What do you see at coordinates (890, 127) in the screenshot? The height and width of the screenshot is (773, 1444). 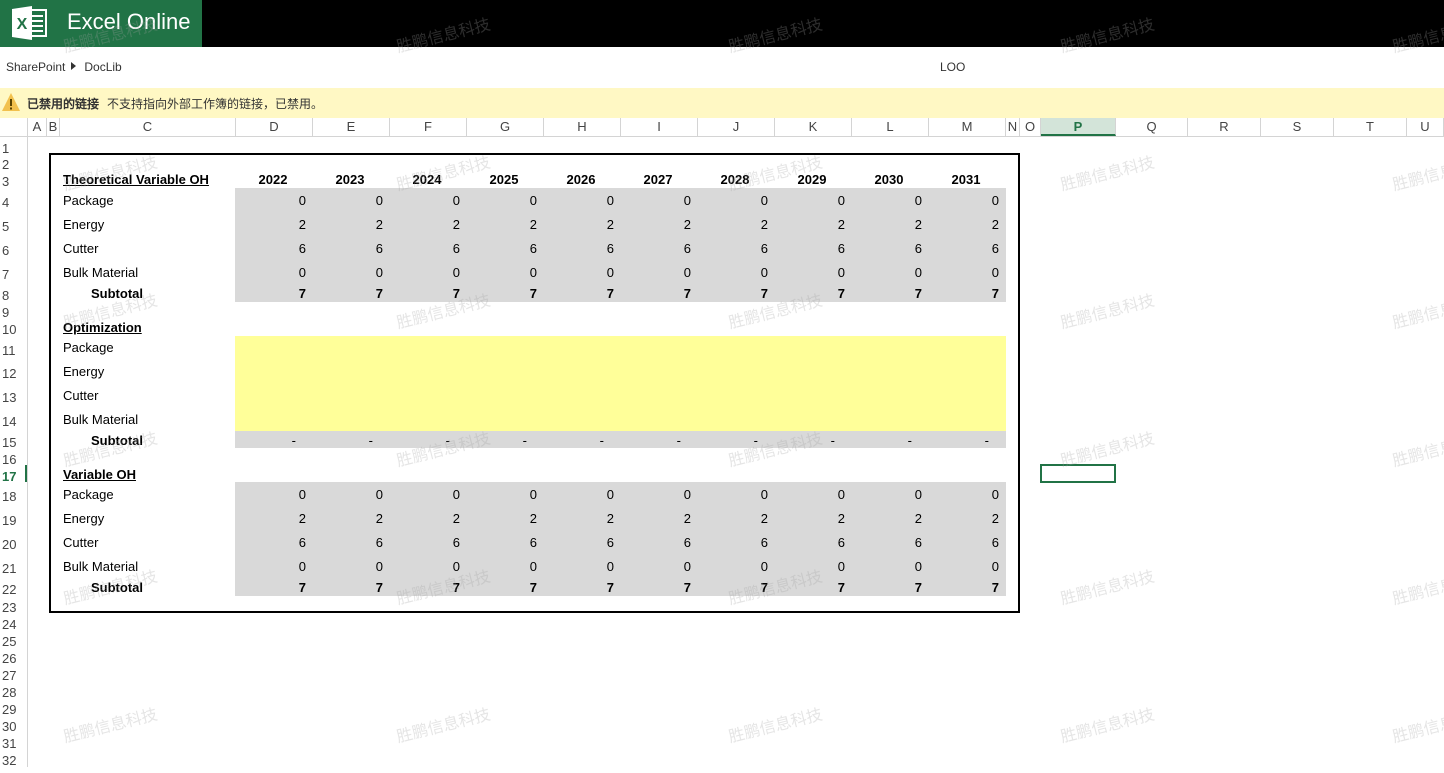 I see `column-header-l: L` at bounding box center [890, 127].